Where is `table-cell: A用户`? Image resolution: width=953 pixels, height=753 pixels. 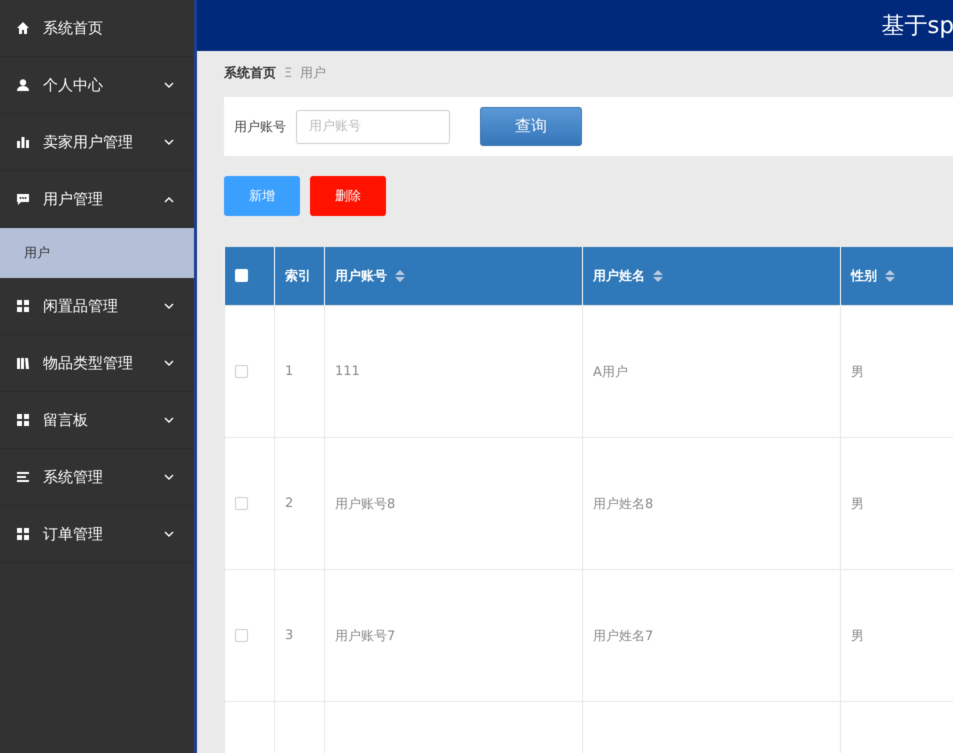
table-cell: A用户 is located at coordinates (711, 372).